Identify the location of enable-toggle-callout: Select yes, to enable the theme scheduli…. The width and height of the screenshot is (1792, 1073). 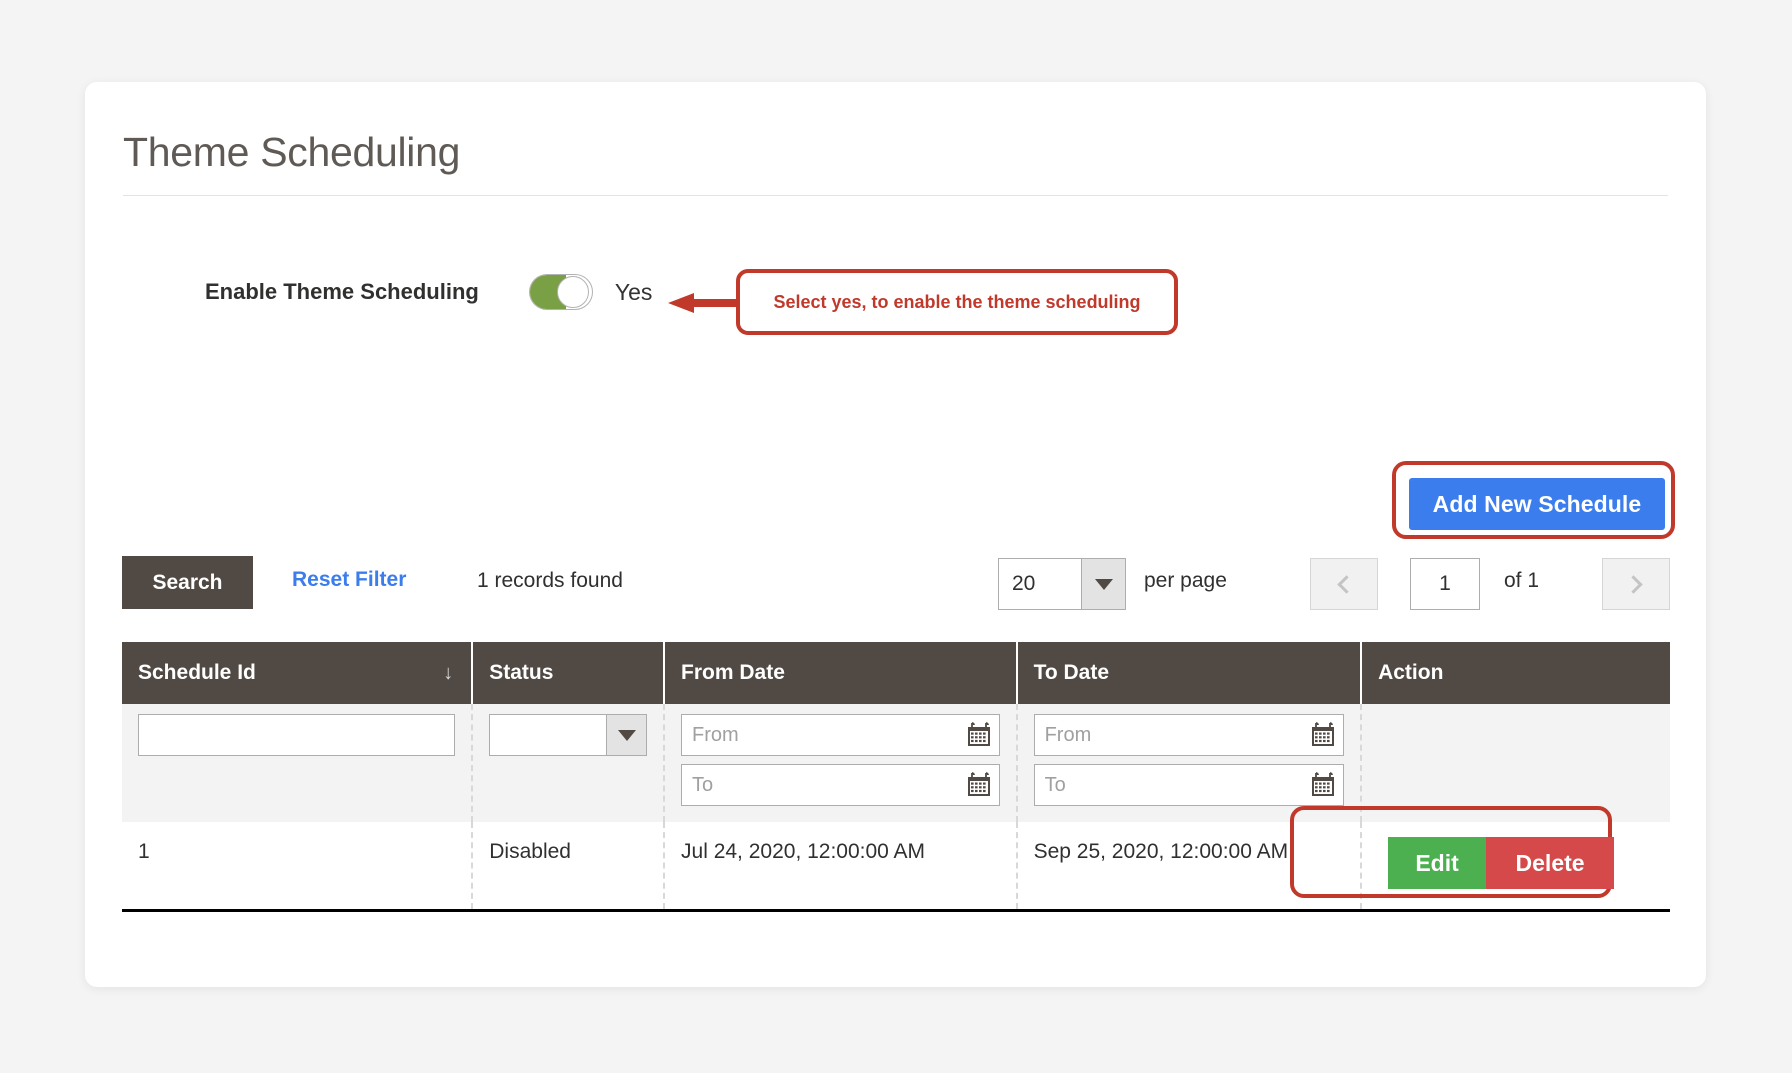
(957, 302).